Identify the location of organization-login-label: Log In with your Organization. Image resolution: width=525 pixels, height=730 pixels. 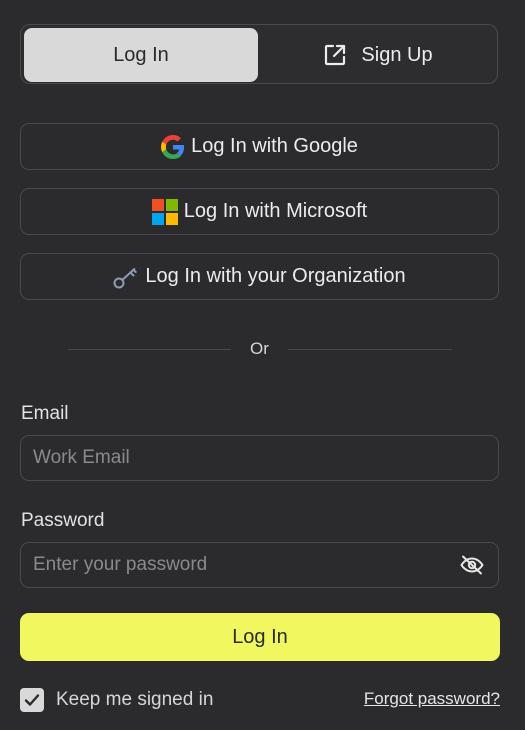
(275, 276).